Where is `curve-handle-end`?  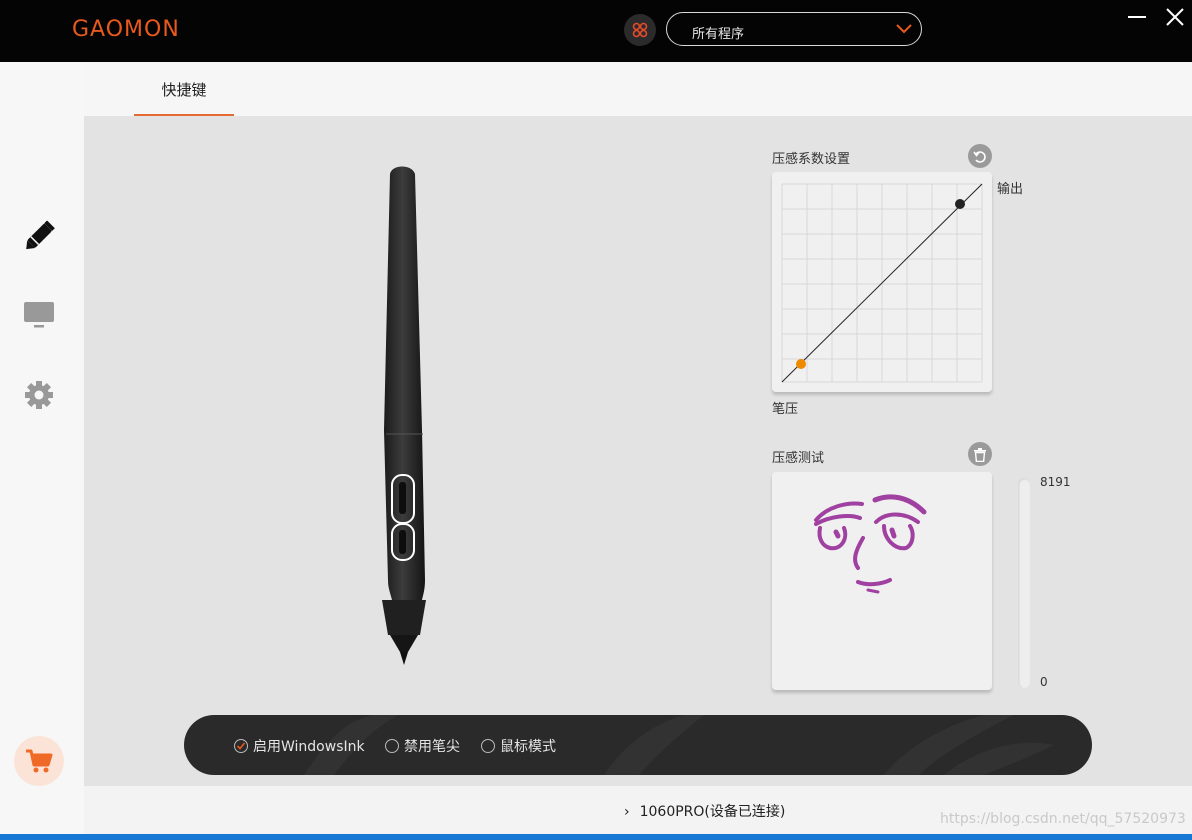
curve-handle-end is located at coordinates (960, 204).